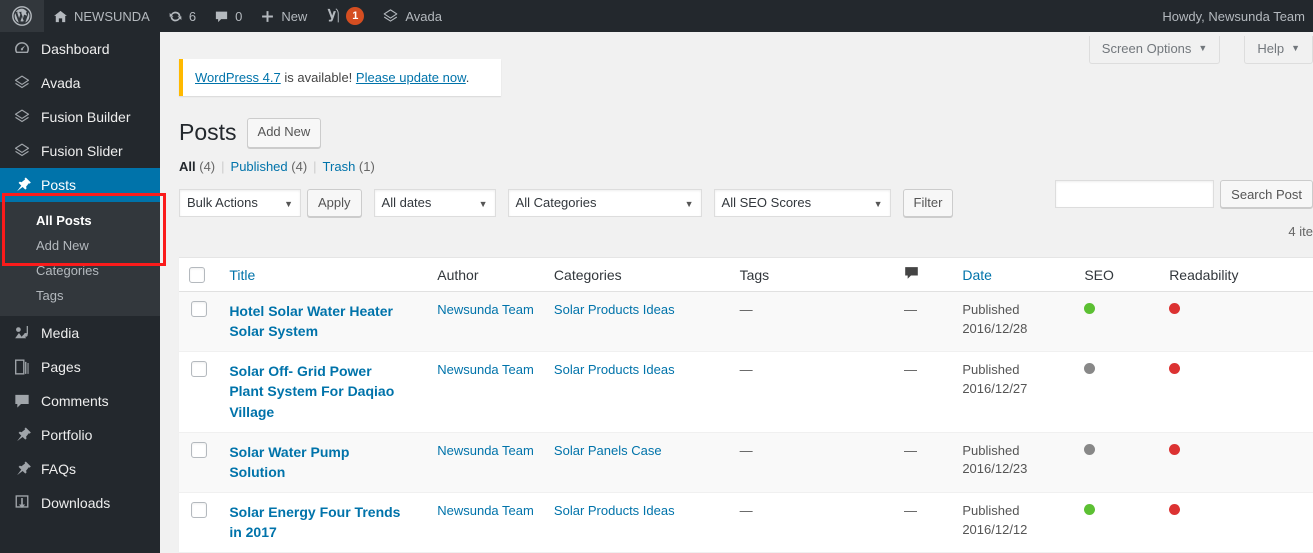 This screenshot has height=553, width=1313. What do you see at coordinates (344, 16) in the screenshot?
I see `yoast-seo-button: 1` at bounding box center [344, 16].